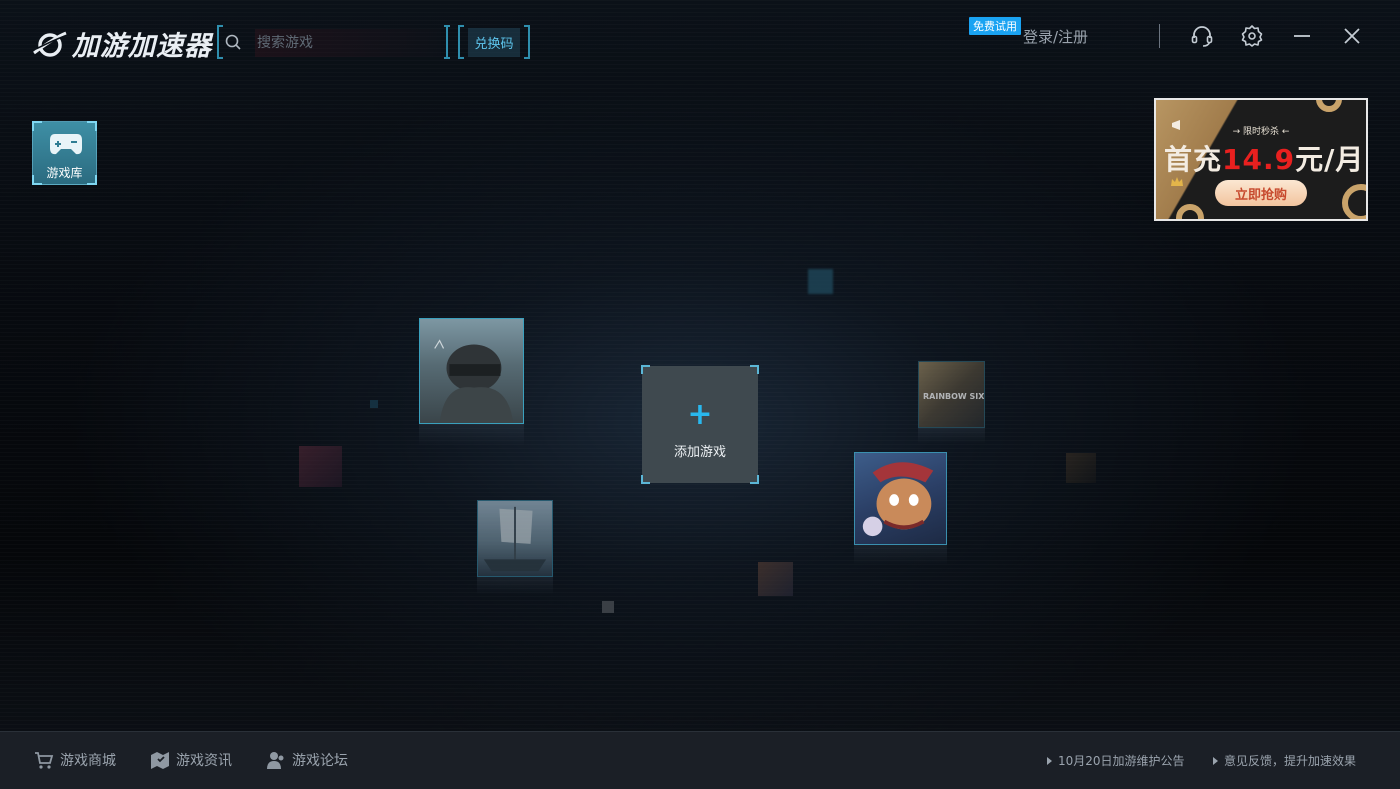 This screenshot has width=1400, height=789. I want to click on app-logo-text: 加游加速器, so click(142, 46).